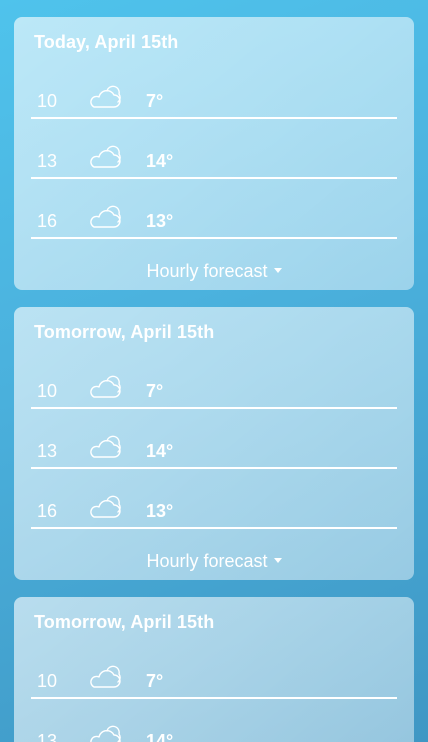 Image resolution: width=428 pixels, height=742 pixels. I want to click on day-title: Today, April 15th, so click(106, 42).